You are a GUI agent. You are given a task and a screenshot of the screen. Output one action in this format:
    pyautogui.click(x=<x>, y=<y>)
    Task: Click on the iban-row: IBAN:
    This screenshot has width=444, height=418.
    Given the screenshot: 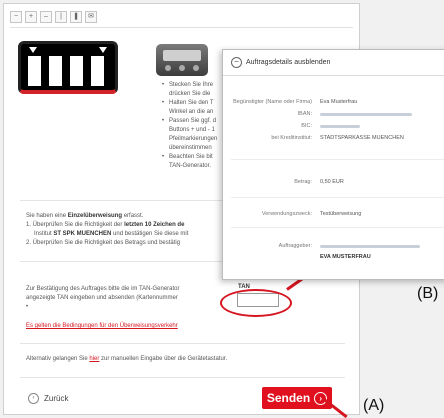 What is the action you would take?
    pyautogui.click(x=333, y=114)
    